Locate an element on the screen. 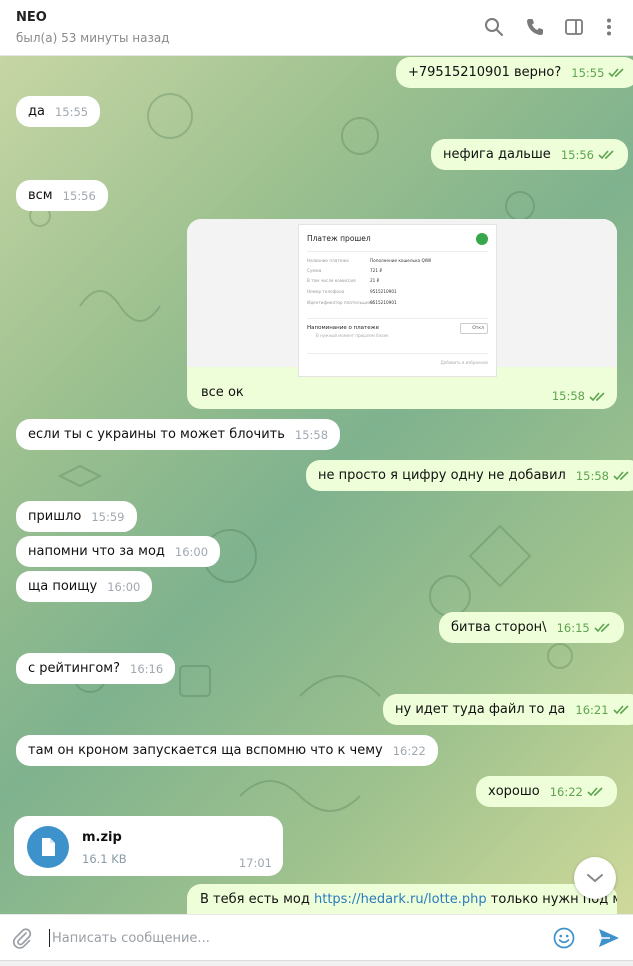 Image resolution: width=633 pixels, height=966 pixels. message-outgoing: ну идет туда файл то да 16:21 is located at coordinates (508, 709).